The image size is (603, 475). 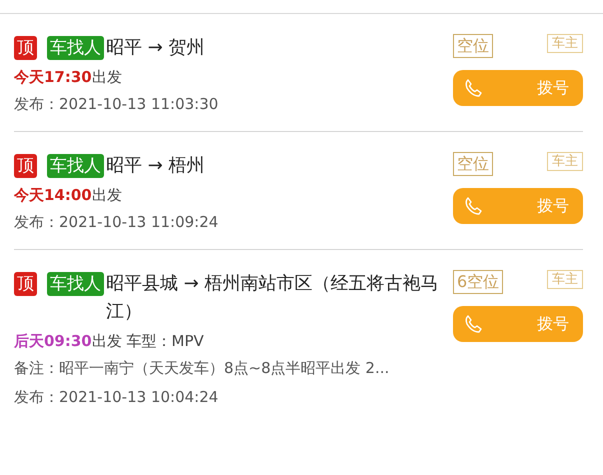 What do you see at coordinates (156, 166) in the screenshot?
I see `route-text: 昭平 → 梧州` at bounding box center [156, 166].